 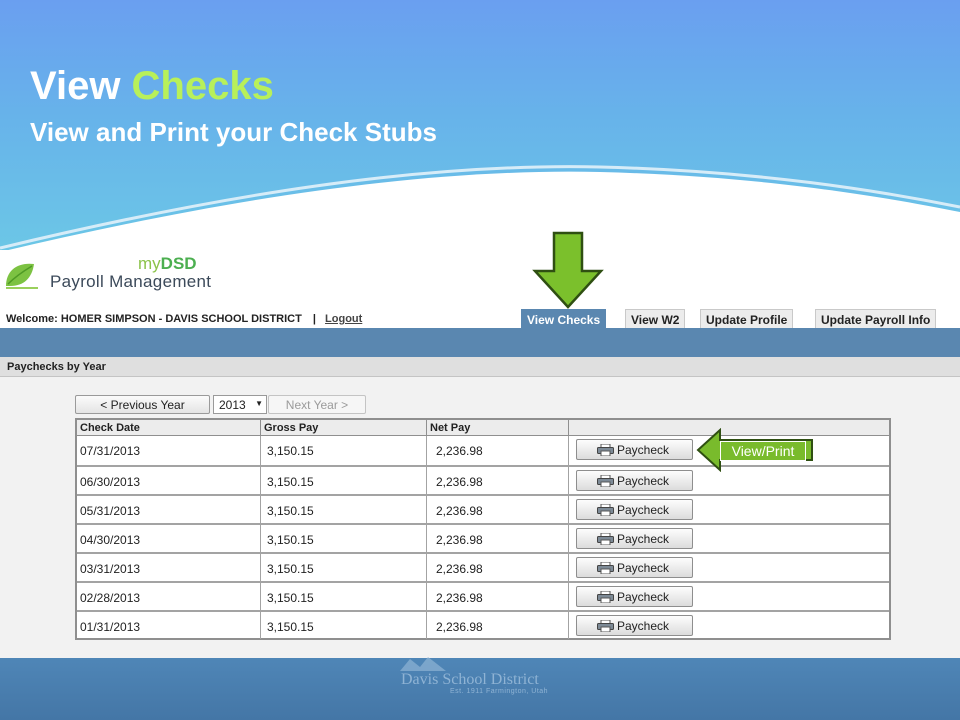 What do you see at coordinates (480, 367) in the screenshot?
I see `panel-title: Paychecks by Year` at bounding box center [480, 367].